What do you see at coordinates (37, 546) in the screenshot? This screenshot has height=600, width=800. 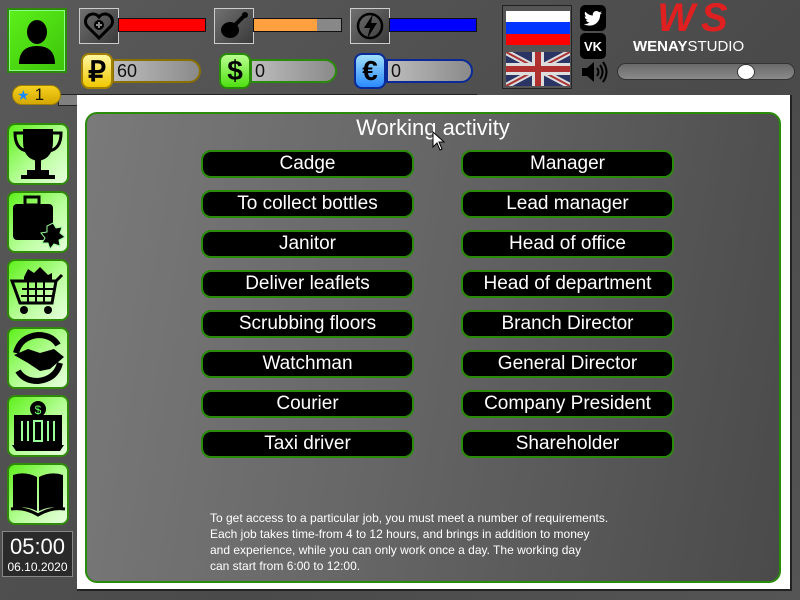 I see `clock-time: 05:00` at bounding box center [37, 546].